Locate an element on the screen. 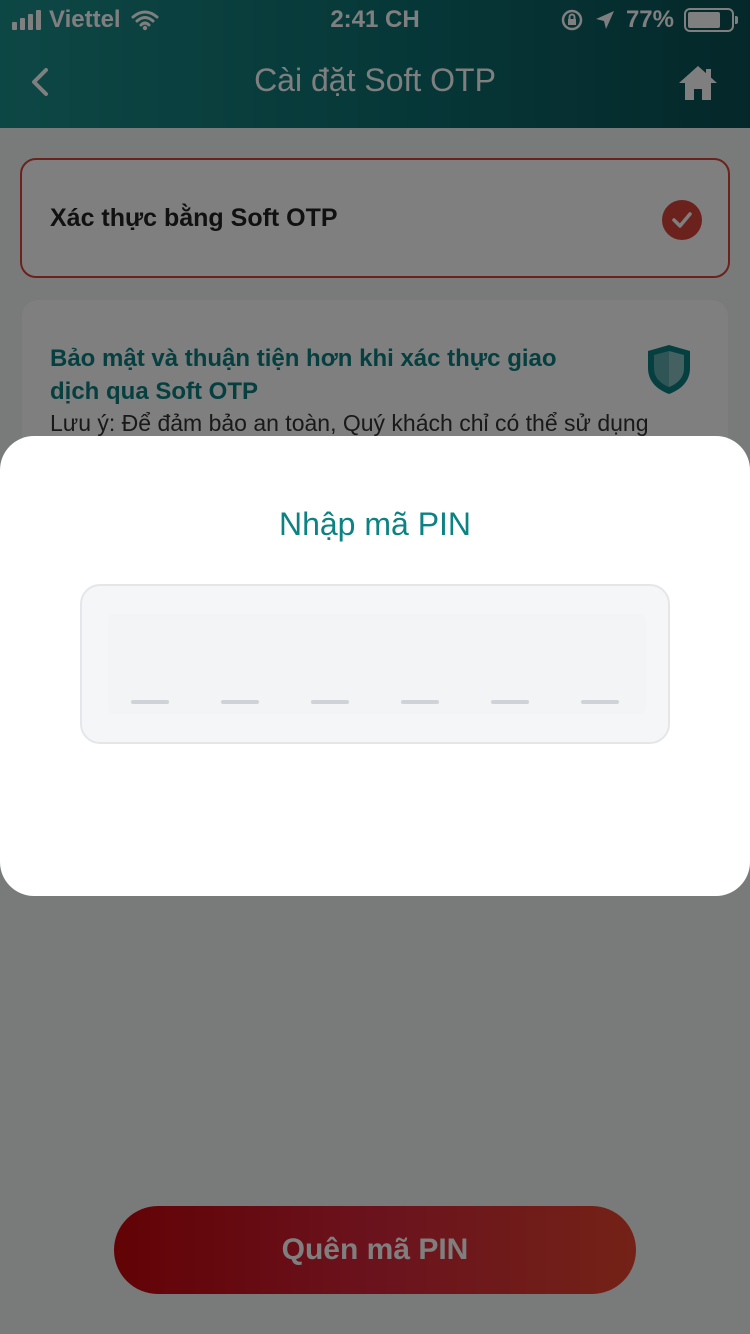 The height and width of the screenshot is (1334, 750). modal-title: Nhập mã PIN is located at coordinates (375, 524).